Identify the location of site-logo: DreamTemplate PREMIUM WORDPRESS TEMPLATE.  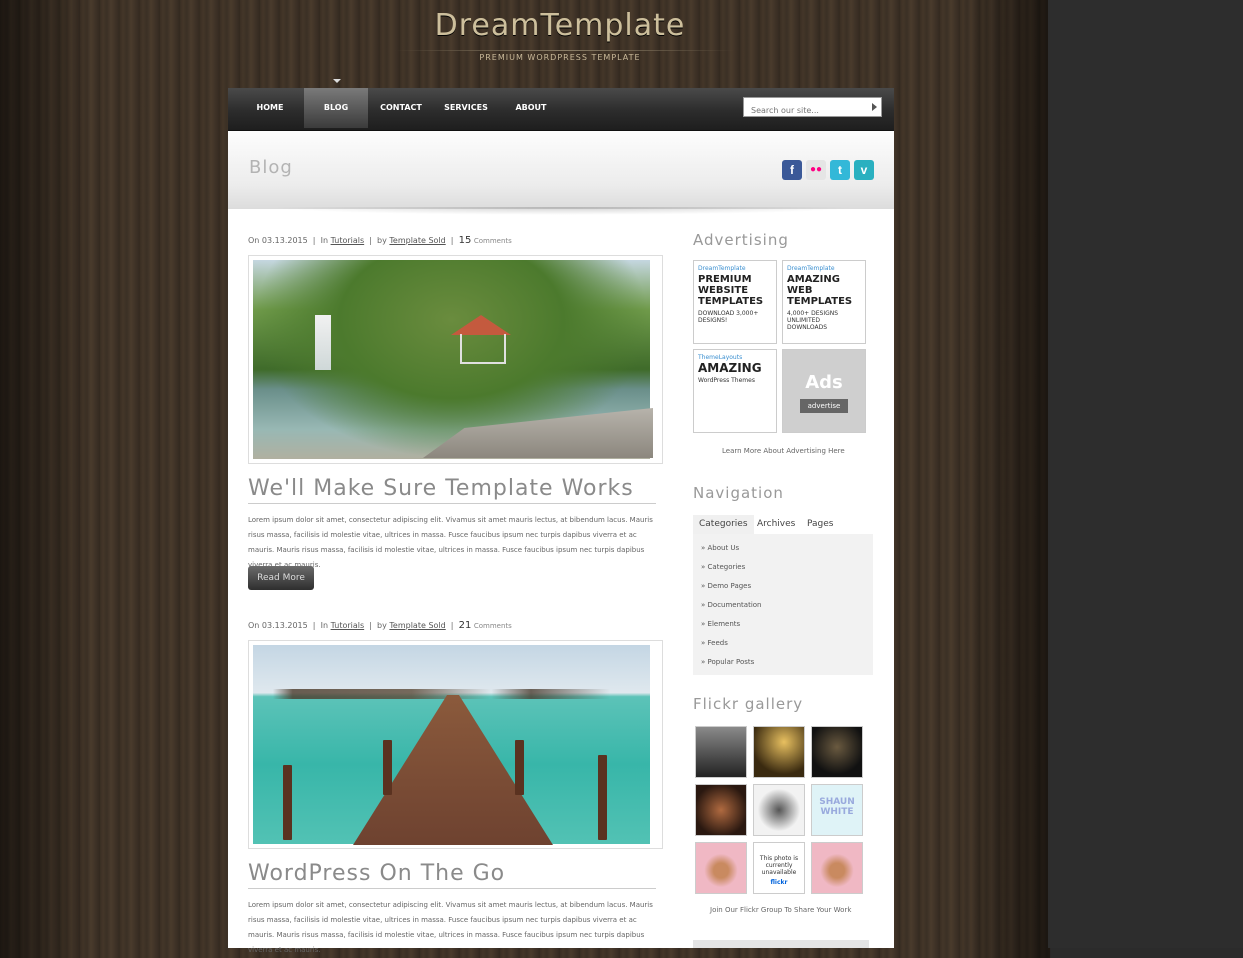
(560, 35).